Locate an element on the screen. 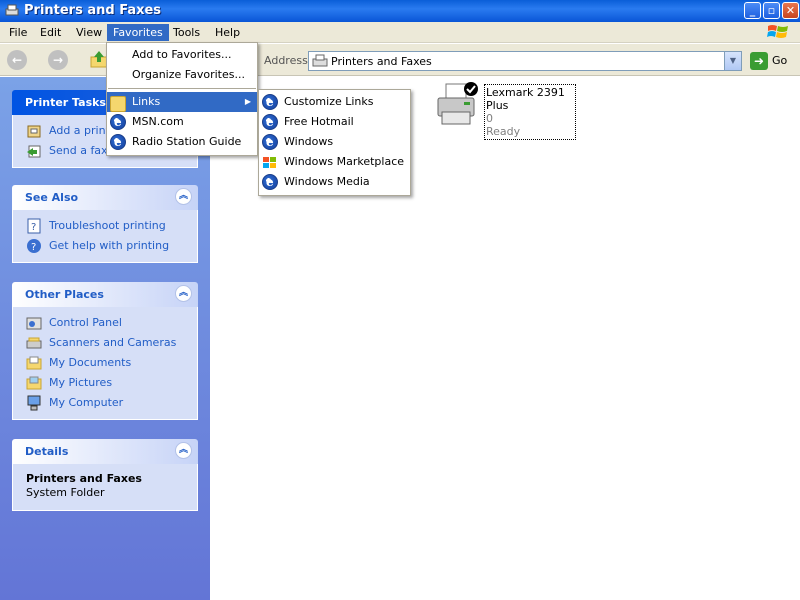 This screenshot has height=600, width=800. printer-icon is located at coordinates (459, 106).